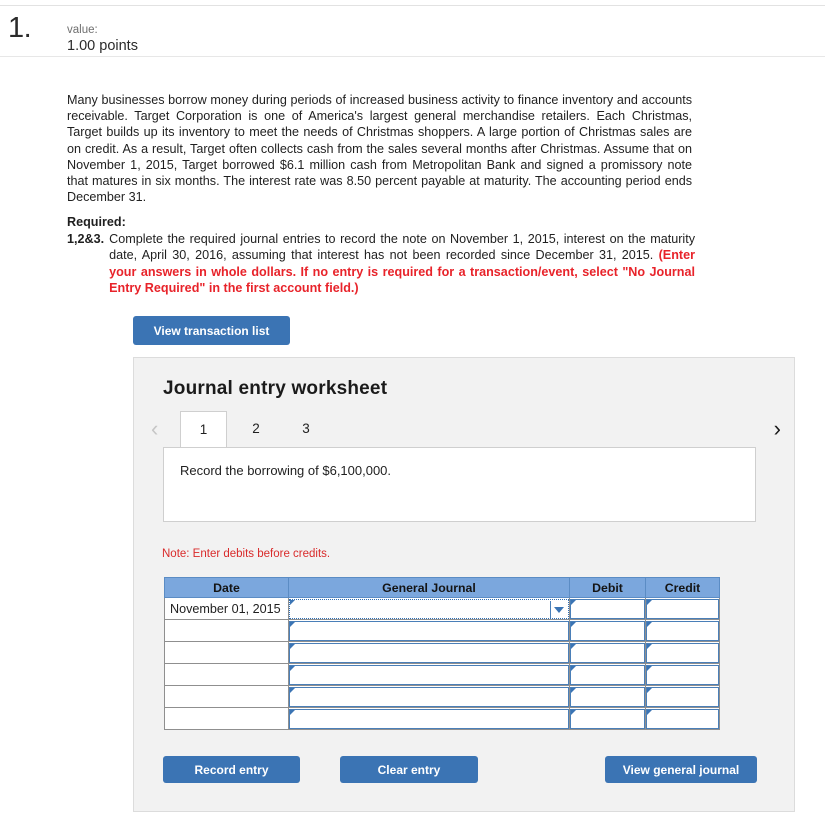 The height and width of the screenshot is (828, 825). Describe the element at coordinates (256, 429) in the screenshot. I see `tab-entry-2: 2` at that location.